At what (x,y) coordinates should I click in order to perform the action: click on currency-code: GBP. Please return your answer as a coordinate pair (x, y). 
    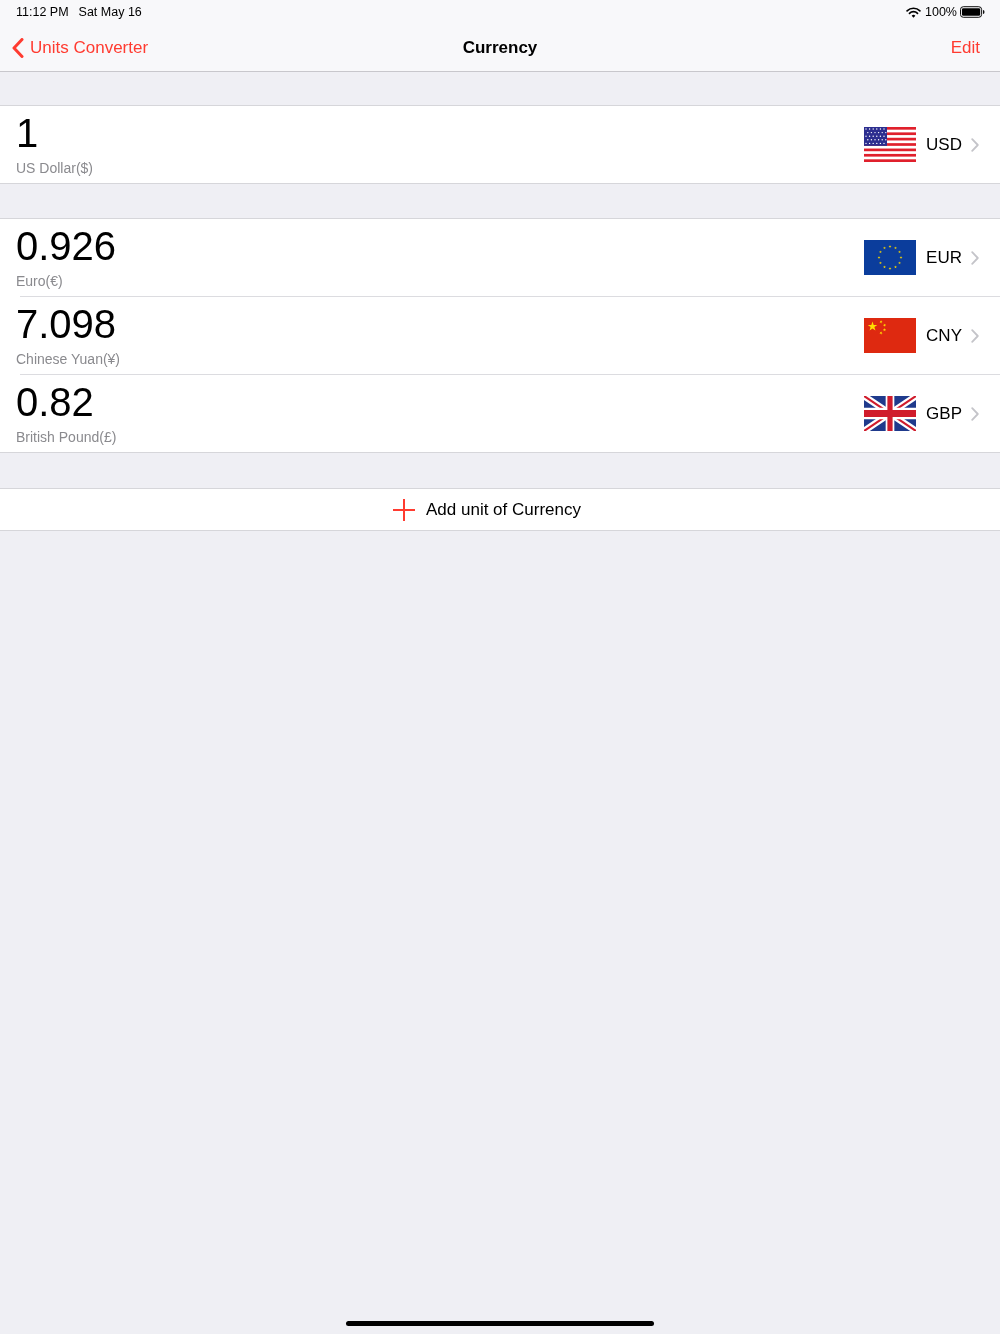
    Looking at the image, I should click on (944, 413).